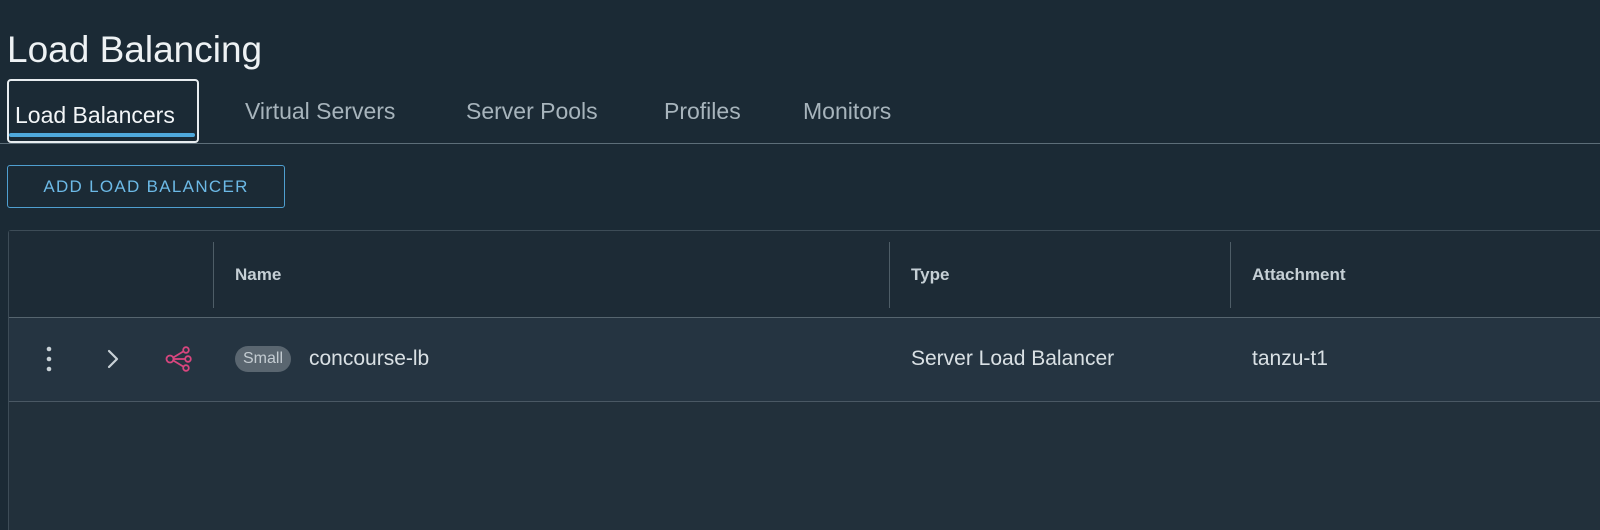 This screenshot has width=1600, height=530. I want to click on tab-label: Monitors, so click(847, 111).